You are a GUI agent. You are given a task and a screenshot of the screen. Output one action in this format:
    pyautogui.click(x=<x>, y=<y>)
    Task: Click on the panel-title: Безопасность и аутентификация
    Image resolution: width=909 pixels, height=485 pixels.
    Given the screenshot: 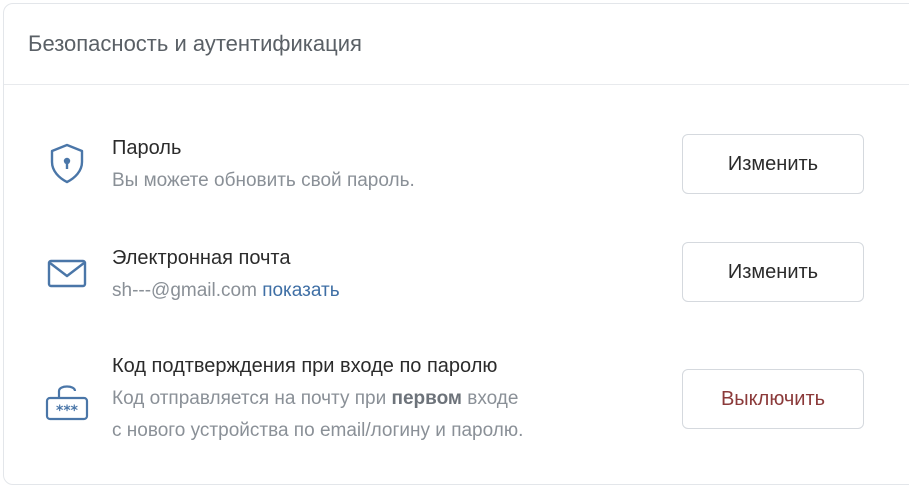 What is the action you would take?
    pyautogui.click(x=195, y=43)
    